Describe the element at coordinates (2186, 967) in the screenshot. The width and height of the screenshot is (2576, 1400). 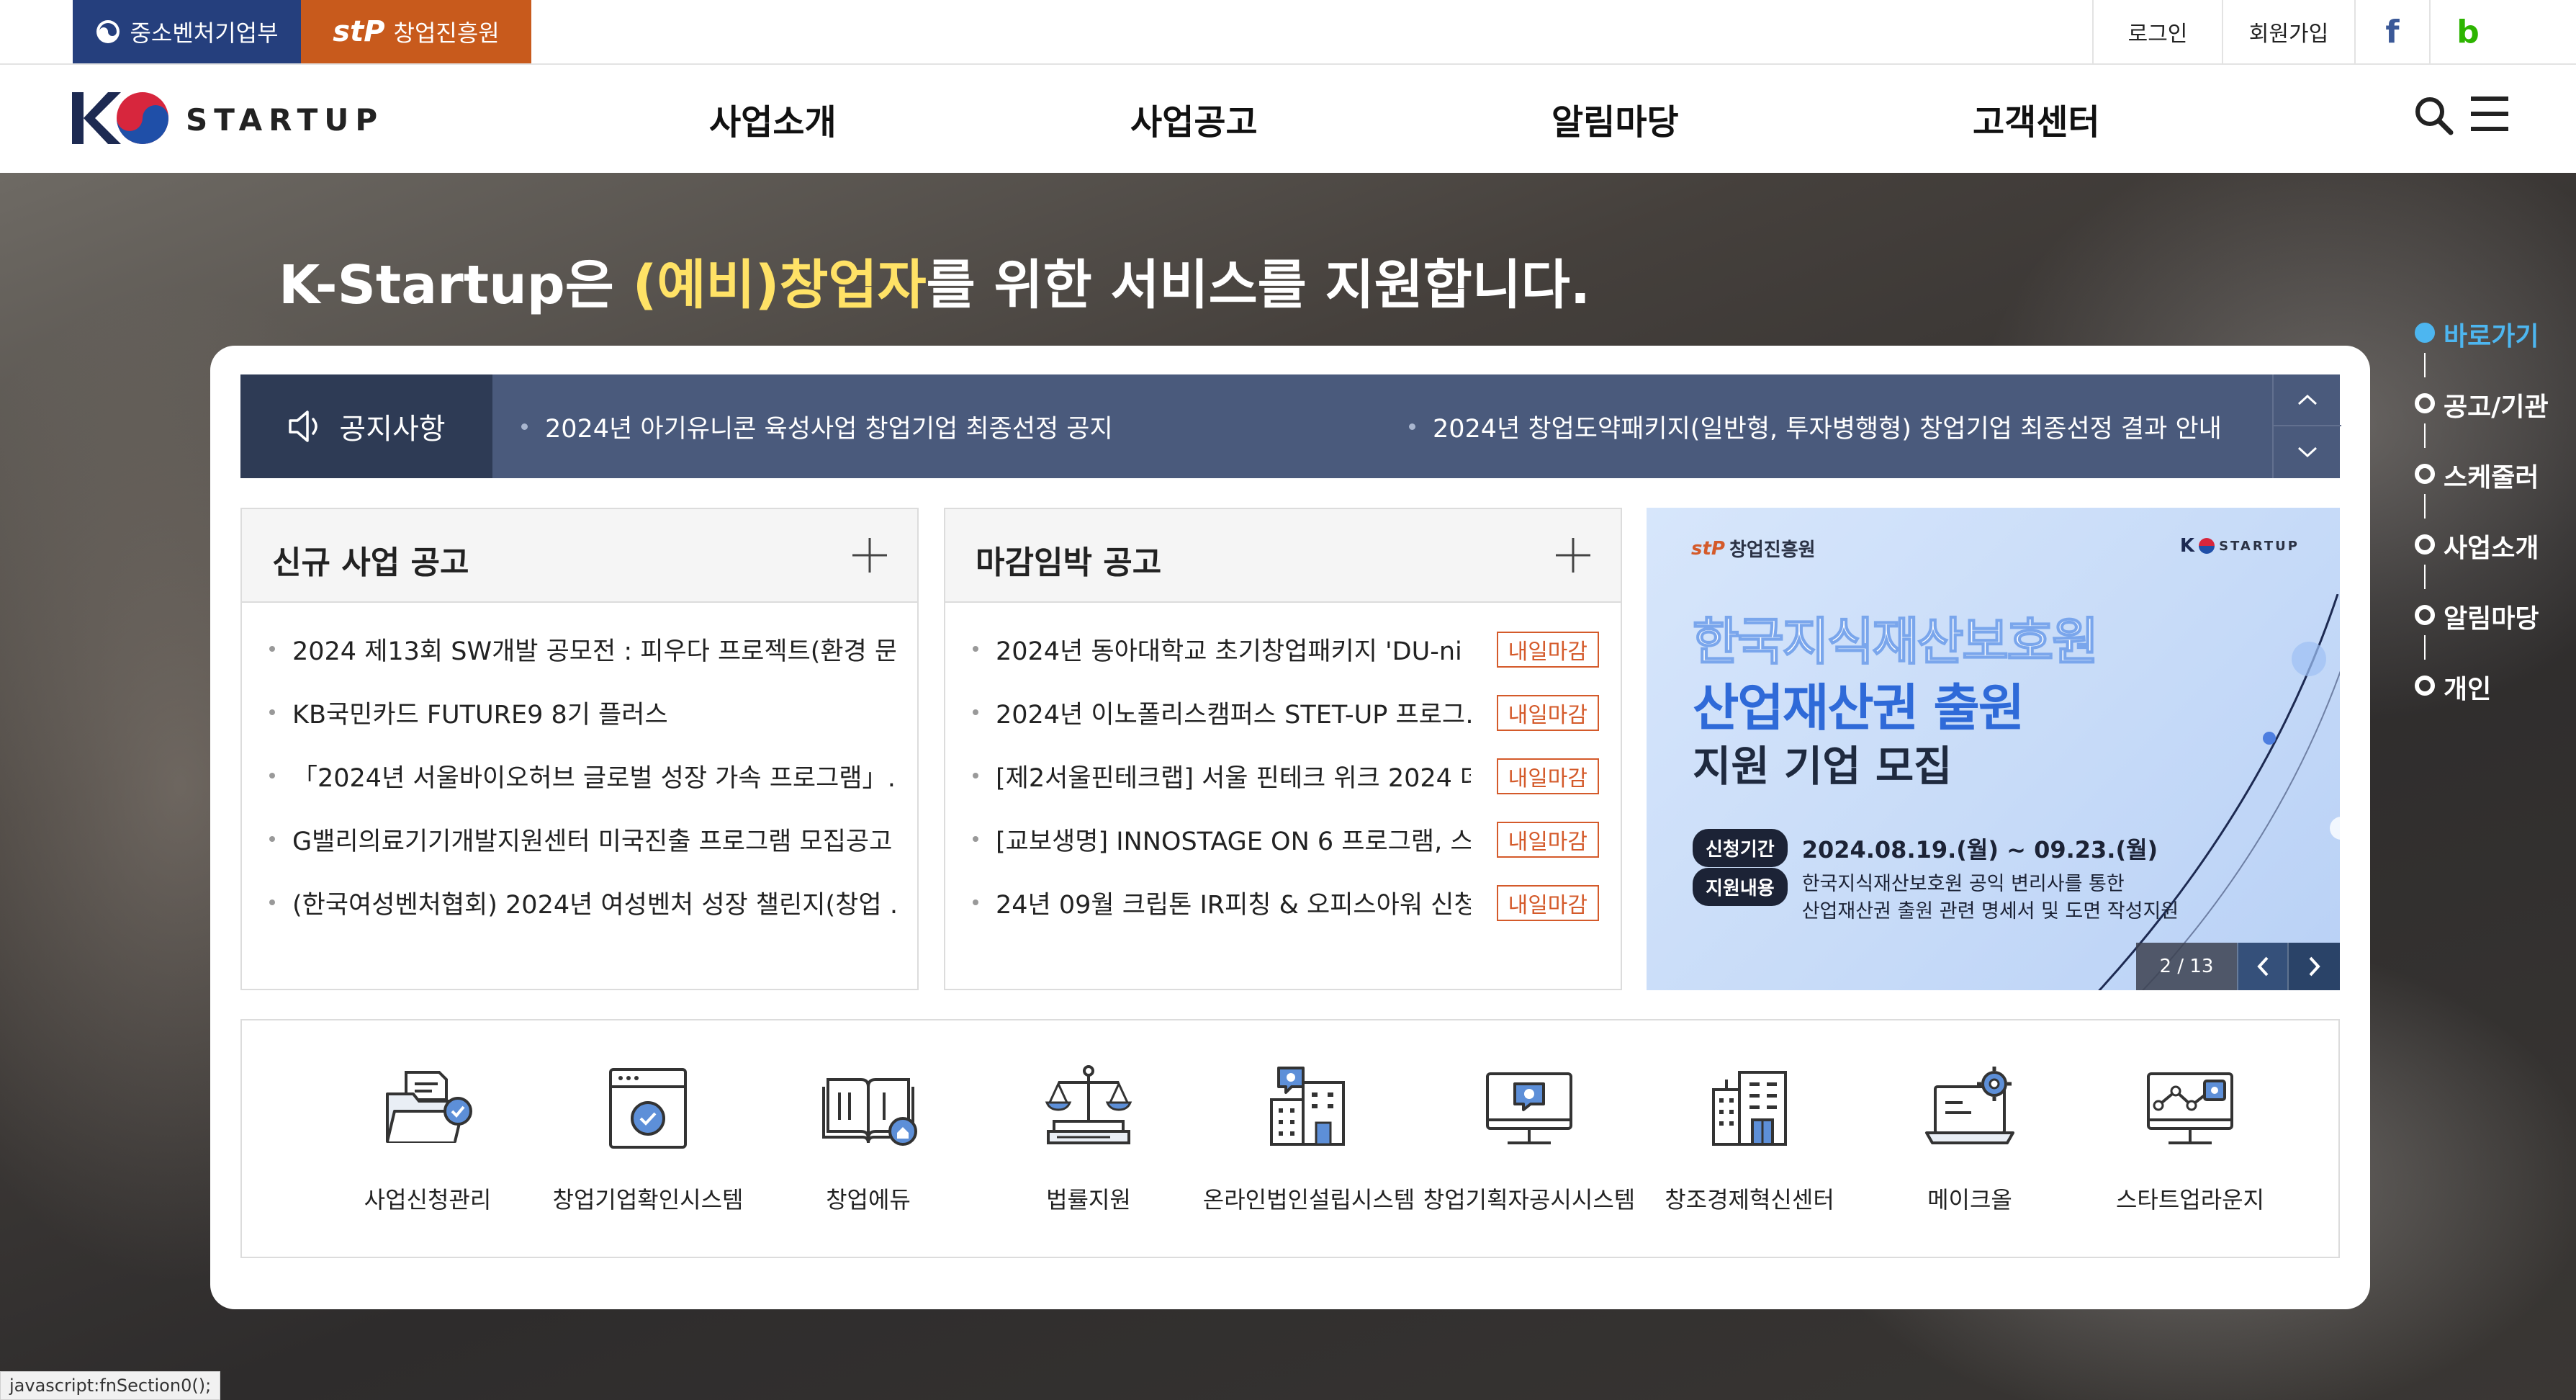
I see `banner-page-count: 2 / 13` at that location.